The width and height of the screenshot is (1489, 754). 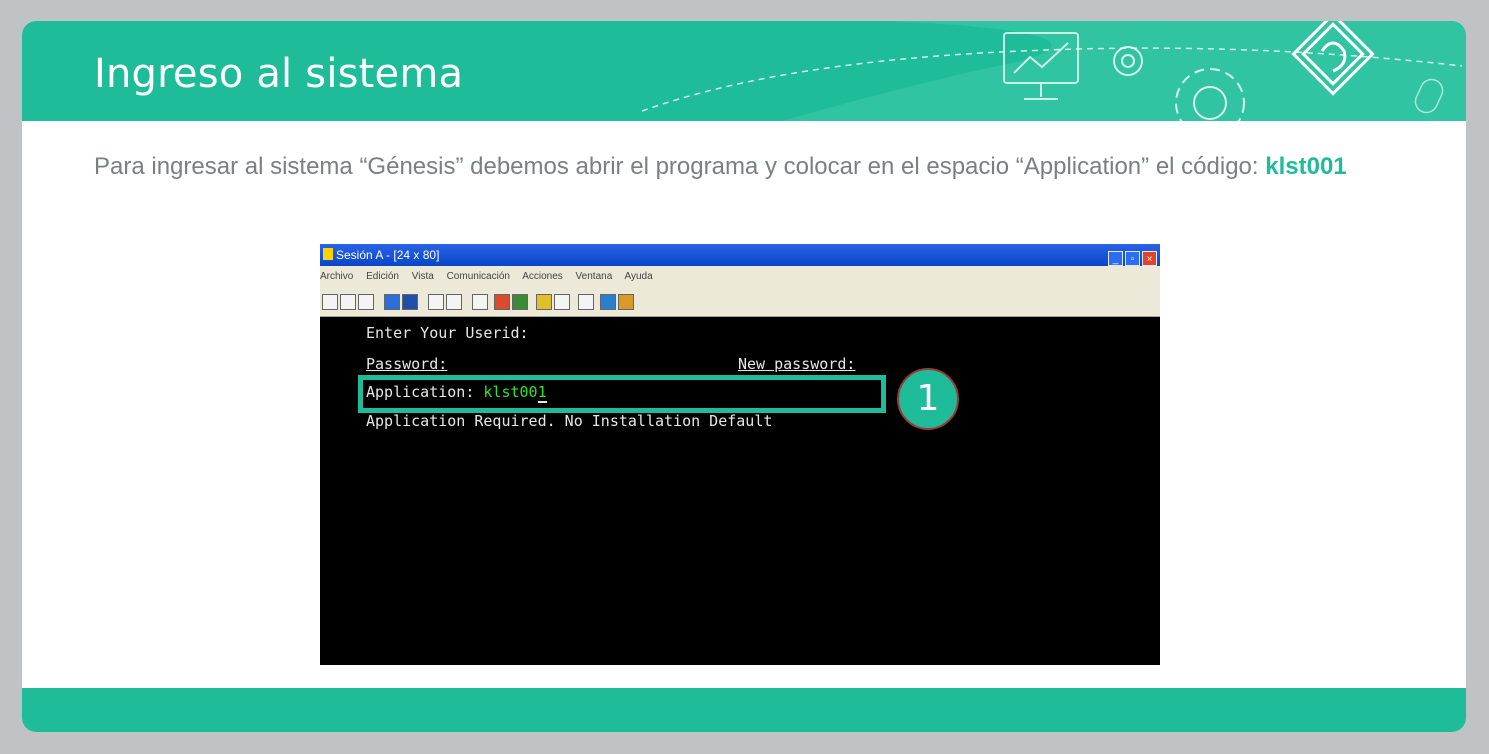 What do you see at coordinates (562, 302) in the screenshot?
I see `settings-icon` at bounding box center [562, 302].